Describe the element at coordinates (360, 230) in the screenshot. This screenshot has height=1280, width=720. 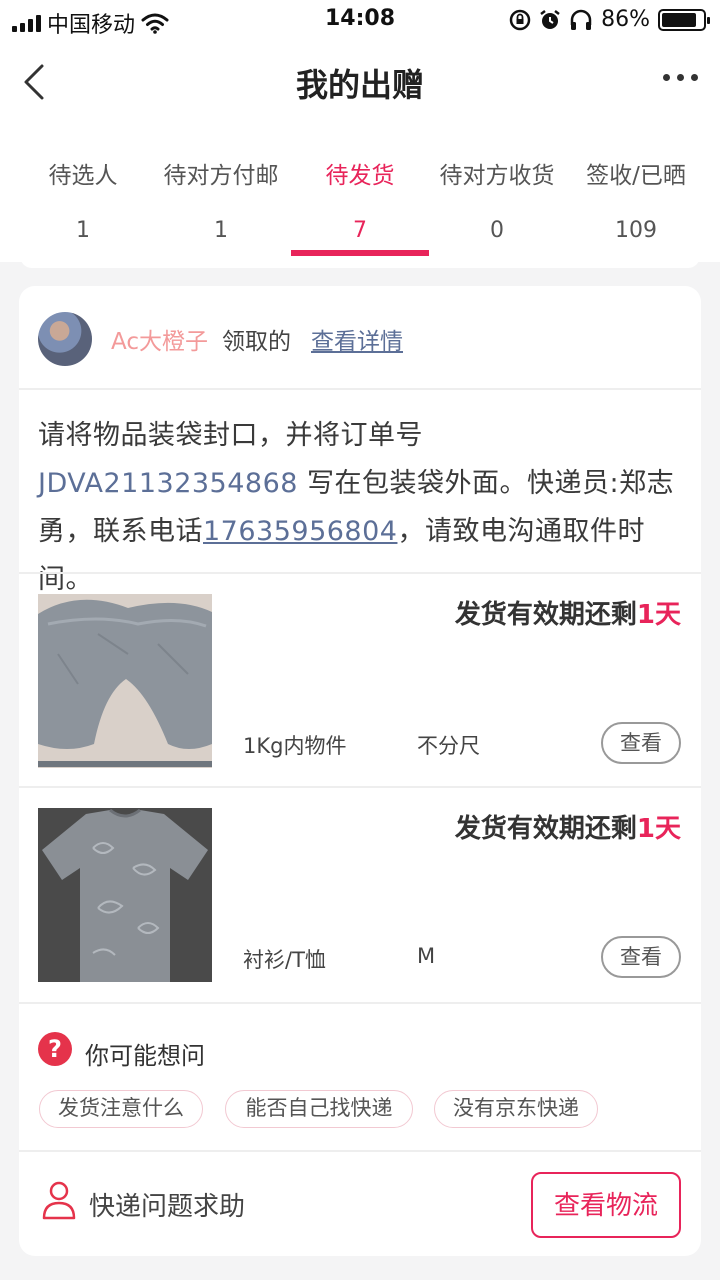
I see `tab-count: 7` at that location.